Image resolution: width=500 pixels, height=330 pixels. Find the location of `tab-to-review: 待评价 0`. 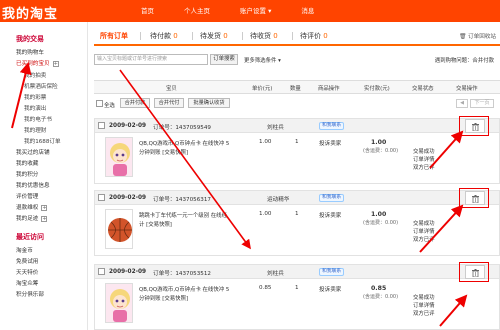

tab-to-review: 待评价 0 is located at coordinates (314, 36).